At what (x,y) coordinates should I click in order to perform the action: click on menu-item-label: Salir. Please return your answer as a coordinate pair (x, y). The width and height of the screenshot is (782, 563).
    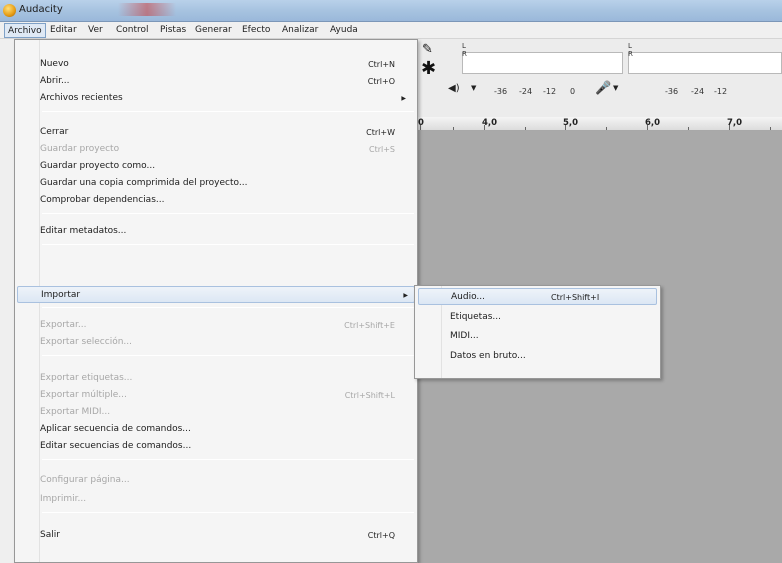
    Looking at the image, I should click on (50, 535).